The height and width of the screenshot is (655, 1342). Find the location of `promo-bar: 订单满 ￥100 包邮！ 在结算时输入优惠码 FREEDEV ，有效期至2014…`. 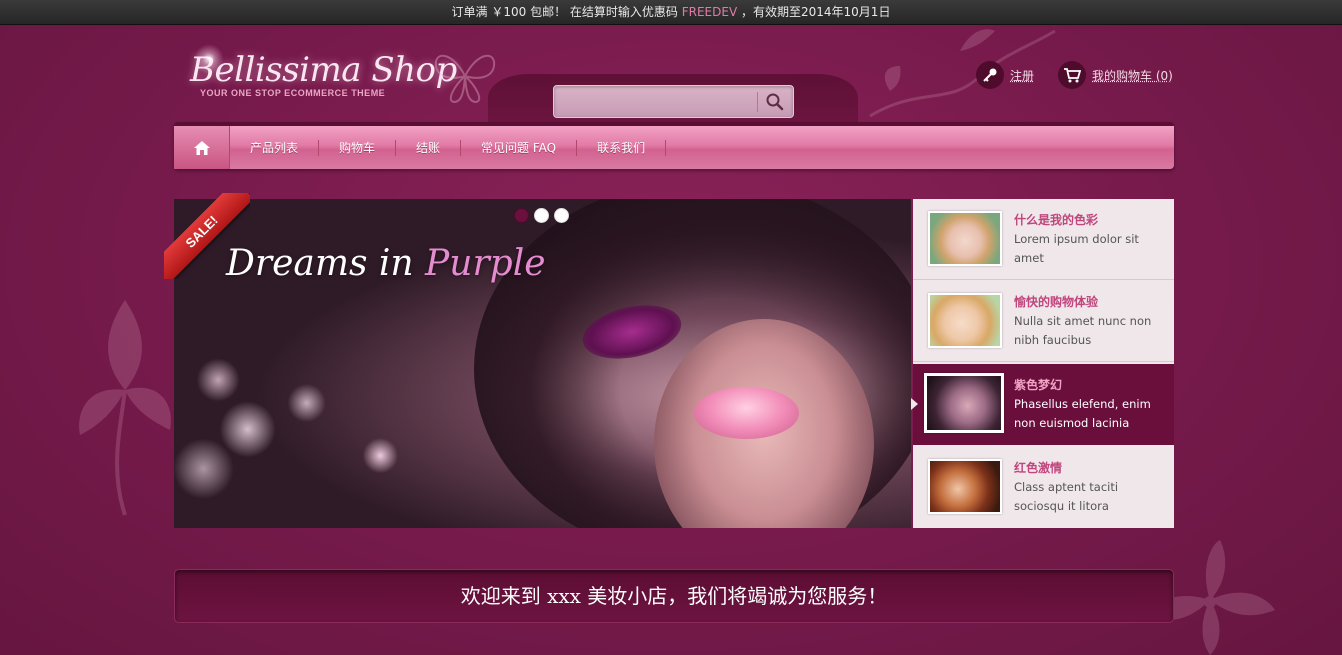

promo-bar: 订单满 ￥100 包邮！ 在结算时输入优惠码 FREEDEV ，有效期至2014… is located at coordinates (671, 12).